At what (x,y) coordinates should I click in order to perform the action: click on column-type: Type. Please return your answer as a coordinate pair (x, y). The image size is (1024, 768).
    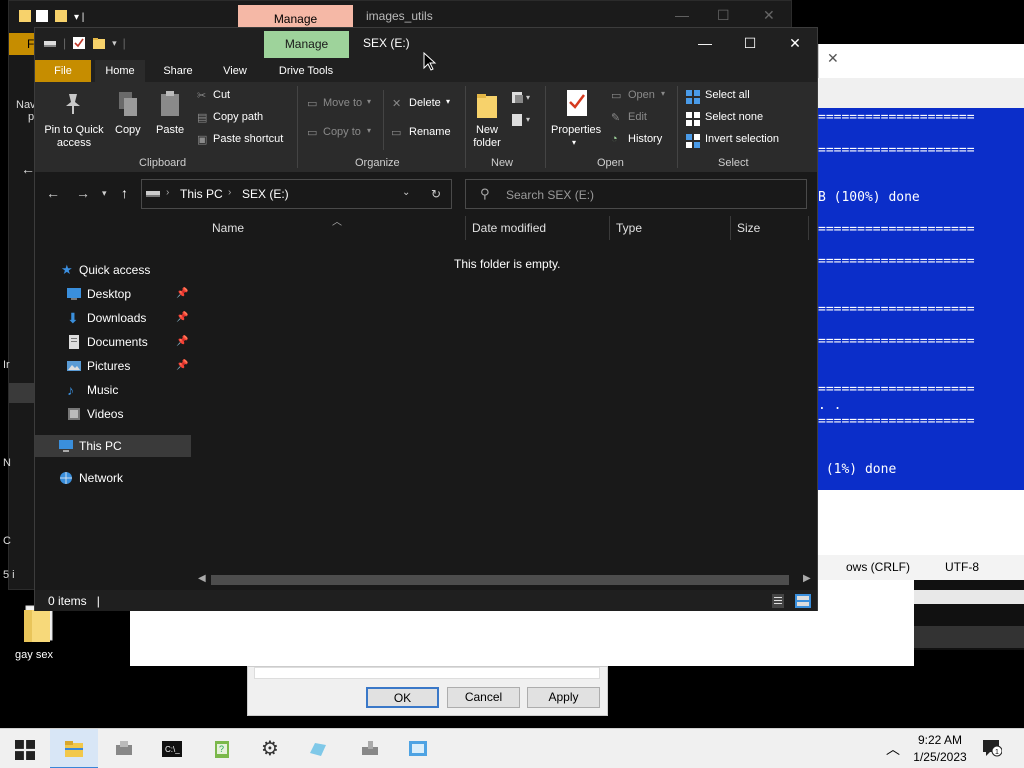
    Looking at the image, I should click on (629, 228).